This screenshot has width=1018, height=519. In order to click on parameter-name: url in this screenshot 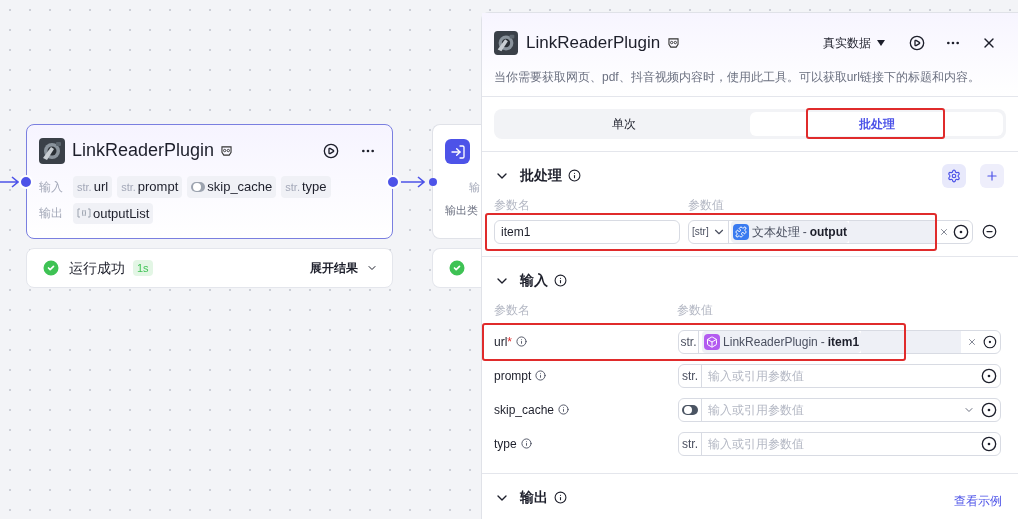, I will do `click(501, 342)`.